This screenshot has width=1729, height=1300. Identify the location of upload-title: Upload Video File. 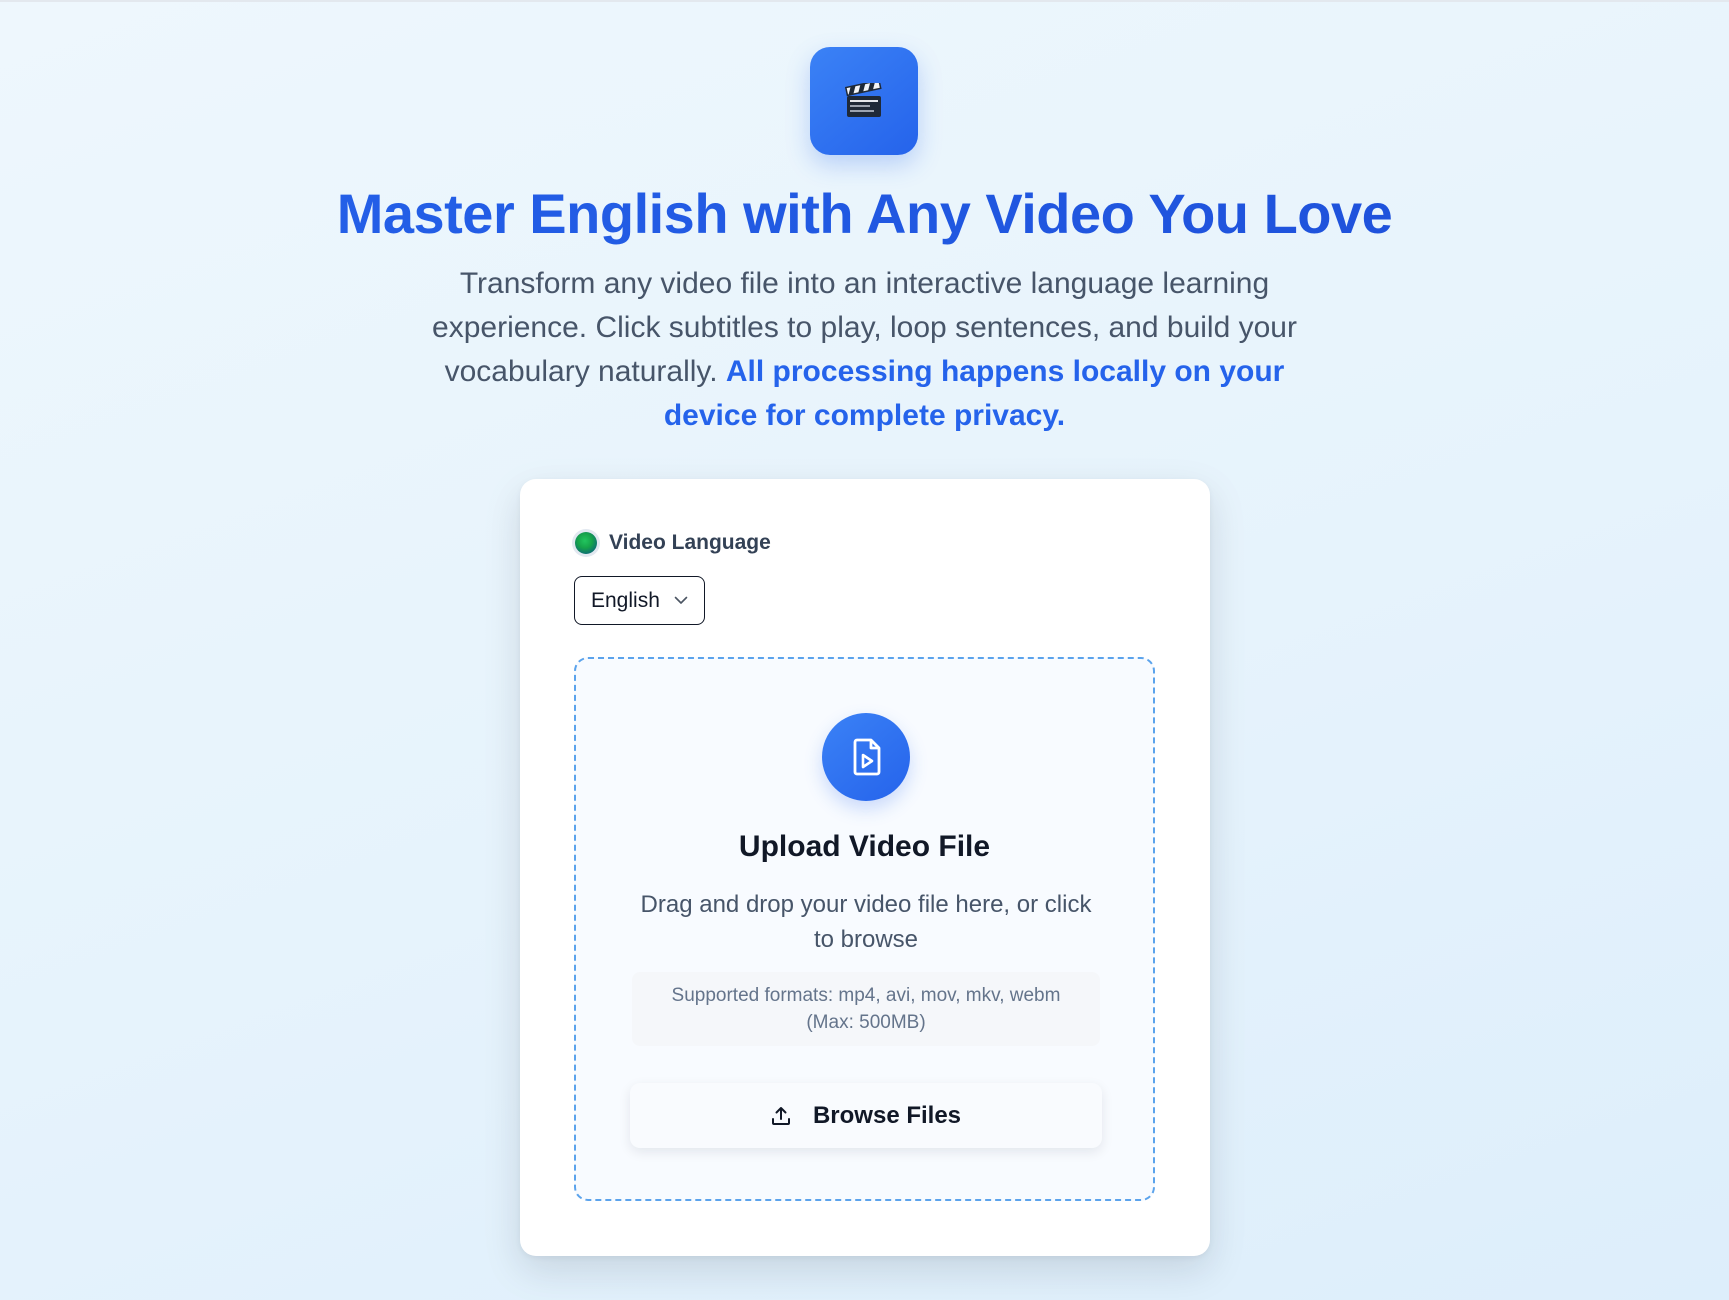
(864, 846).